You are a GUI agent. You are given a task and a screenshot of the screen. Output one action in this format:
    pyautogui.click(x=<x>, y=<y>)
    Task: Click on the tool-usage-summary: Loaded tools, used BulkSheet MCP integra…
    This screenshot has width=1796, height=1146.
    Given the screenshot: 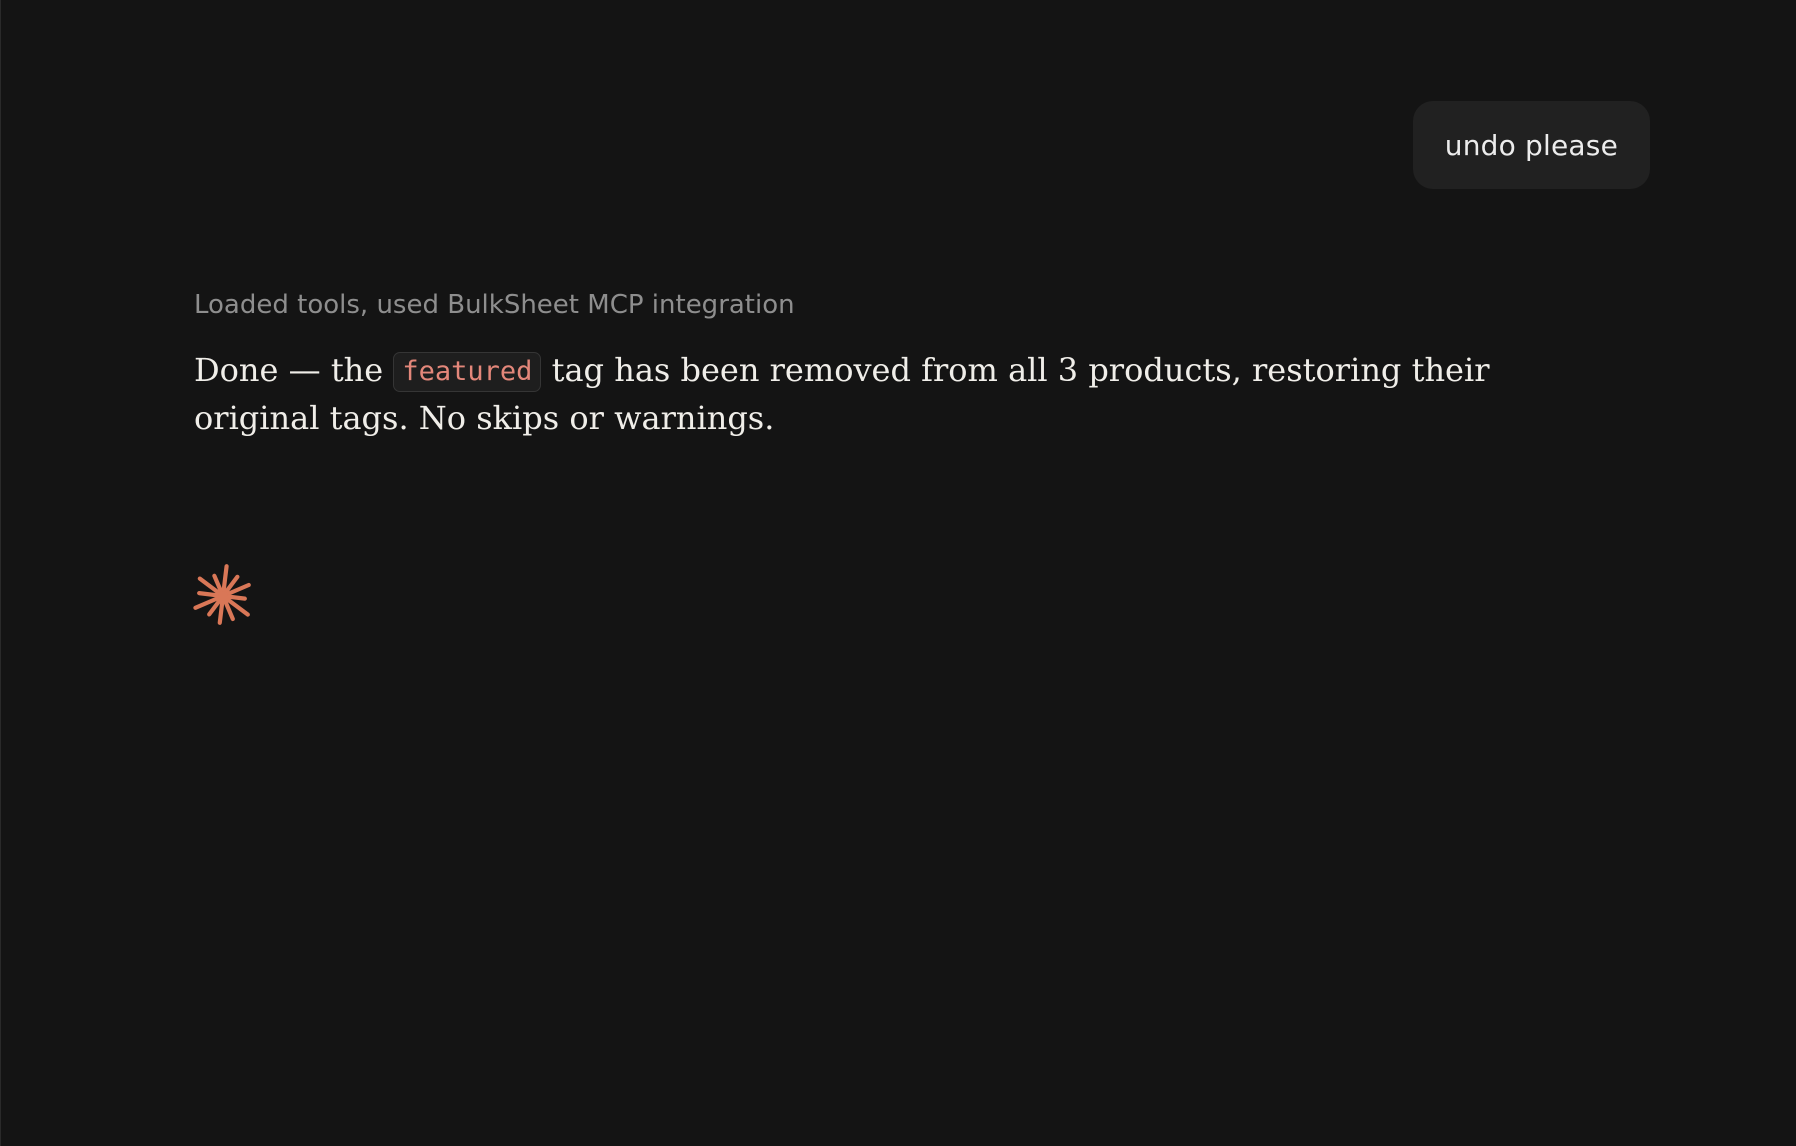 What is the action you would take?
    pyautogui.click(x=494, y=305)
    